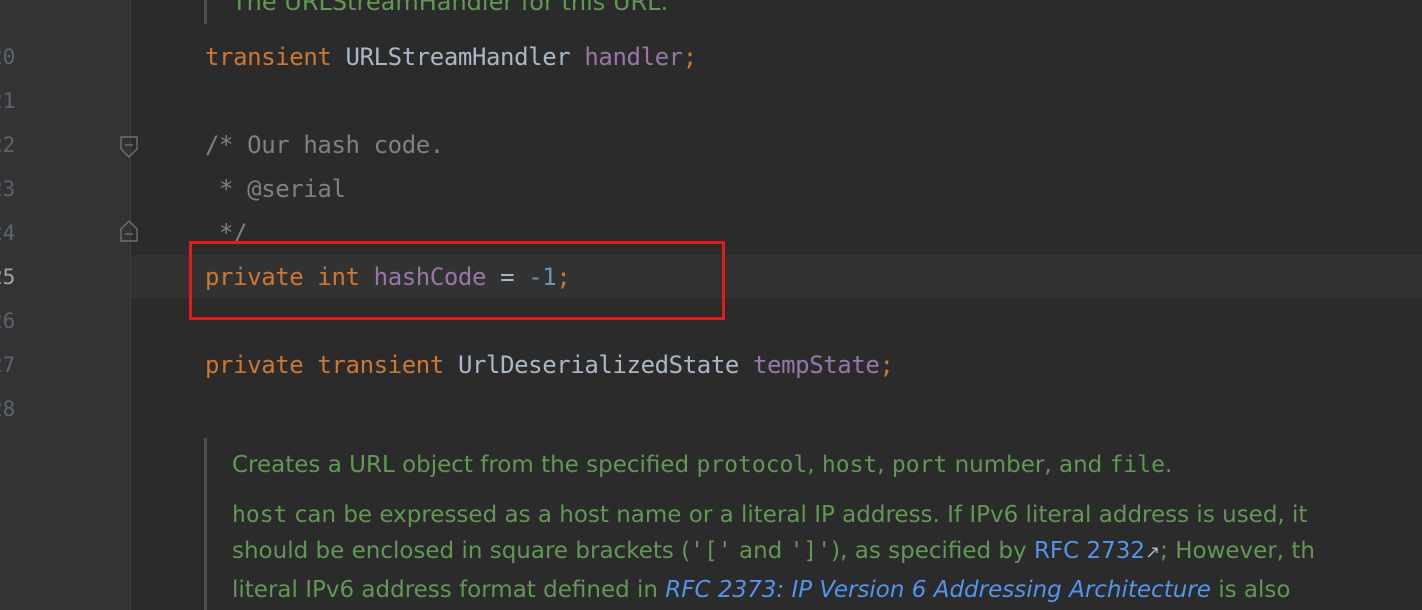  What do you see at coordinates (711, 551) in the screenshot?
I see `doc-code: '['` at bounding box center [711, 551].